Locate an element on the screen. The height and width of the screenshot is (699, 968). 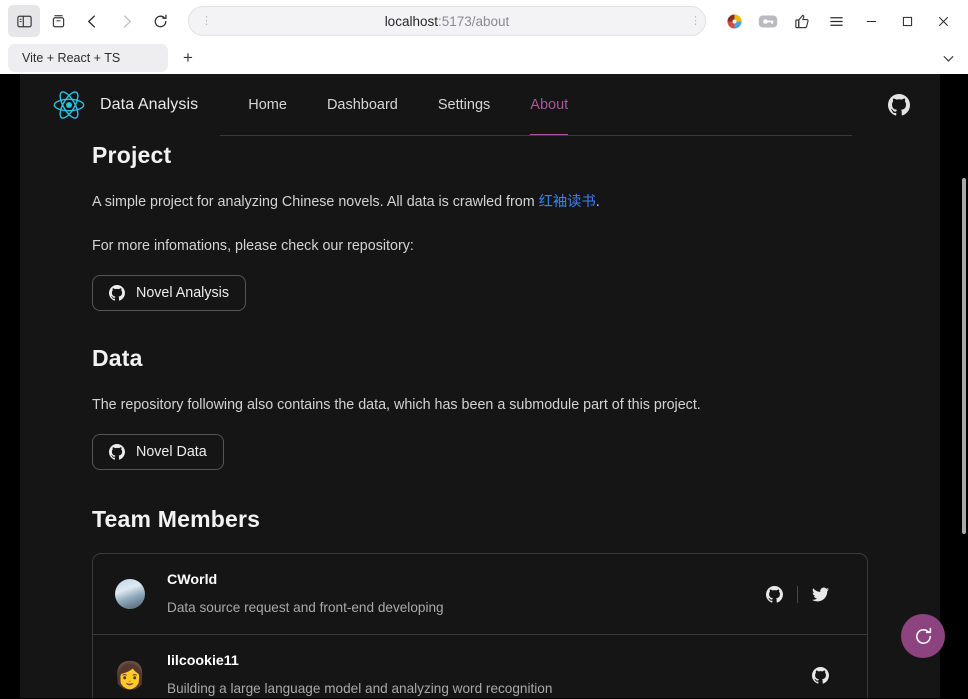
sidebar-toggle-icon is located at coordinates (24, 21).